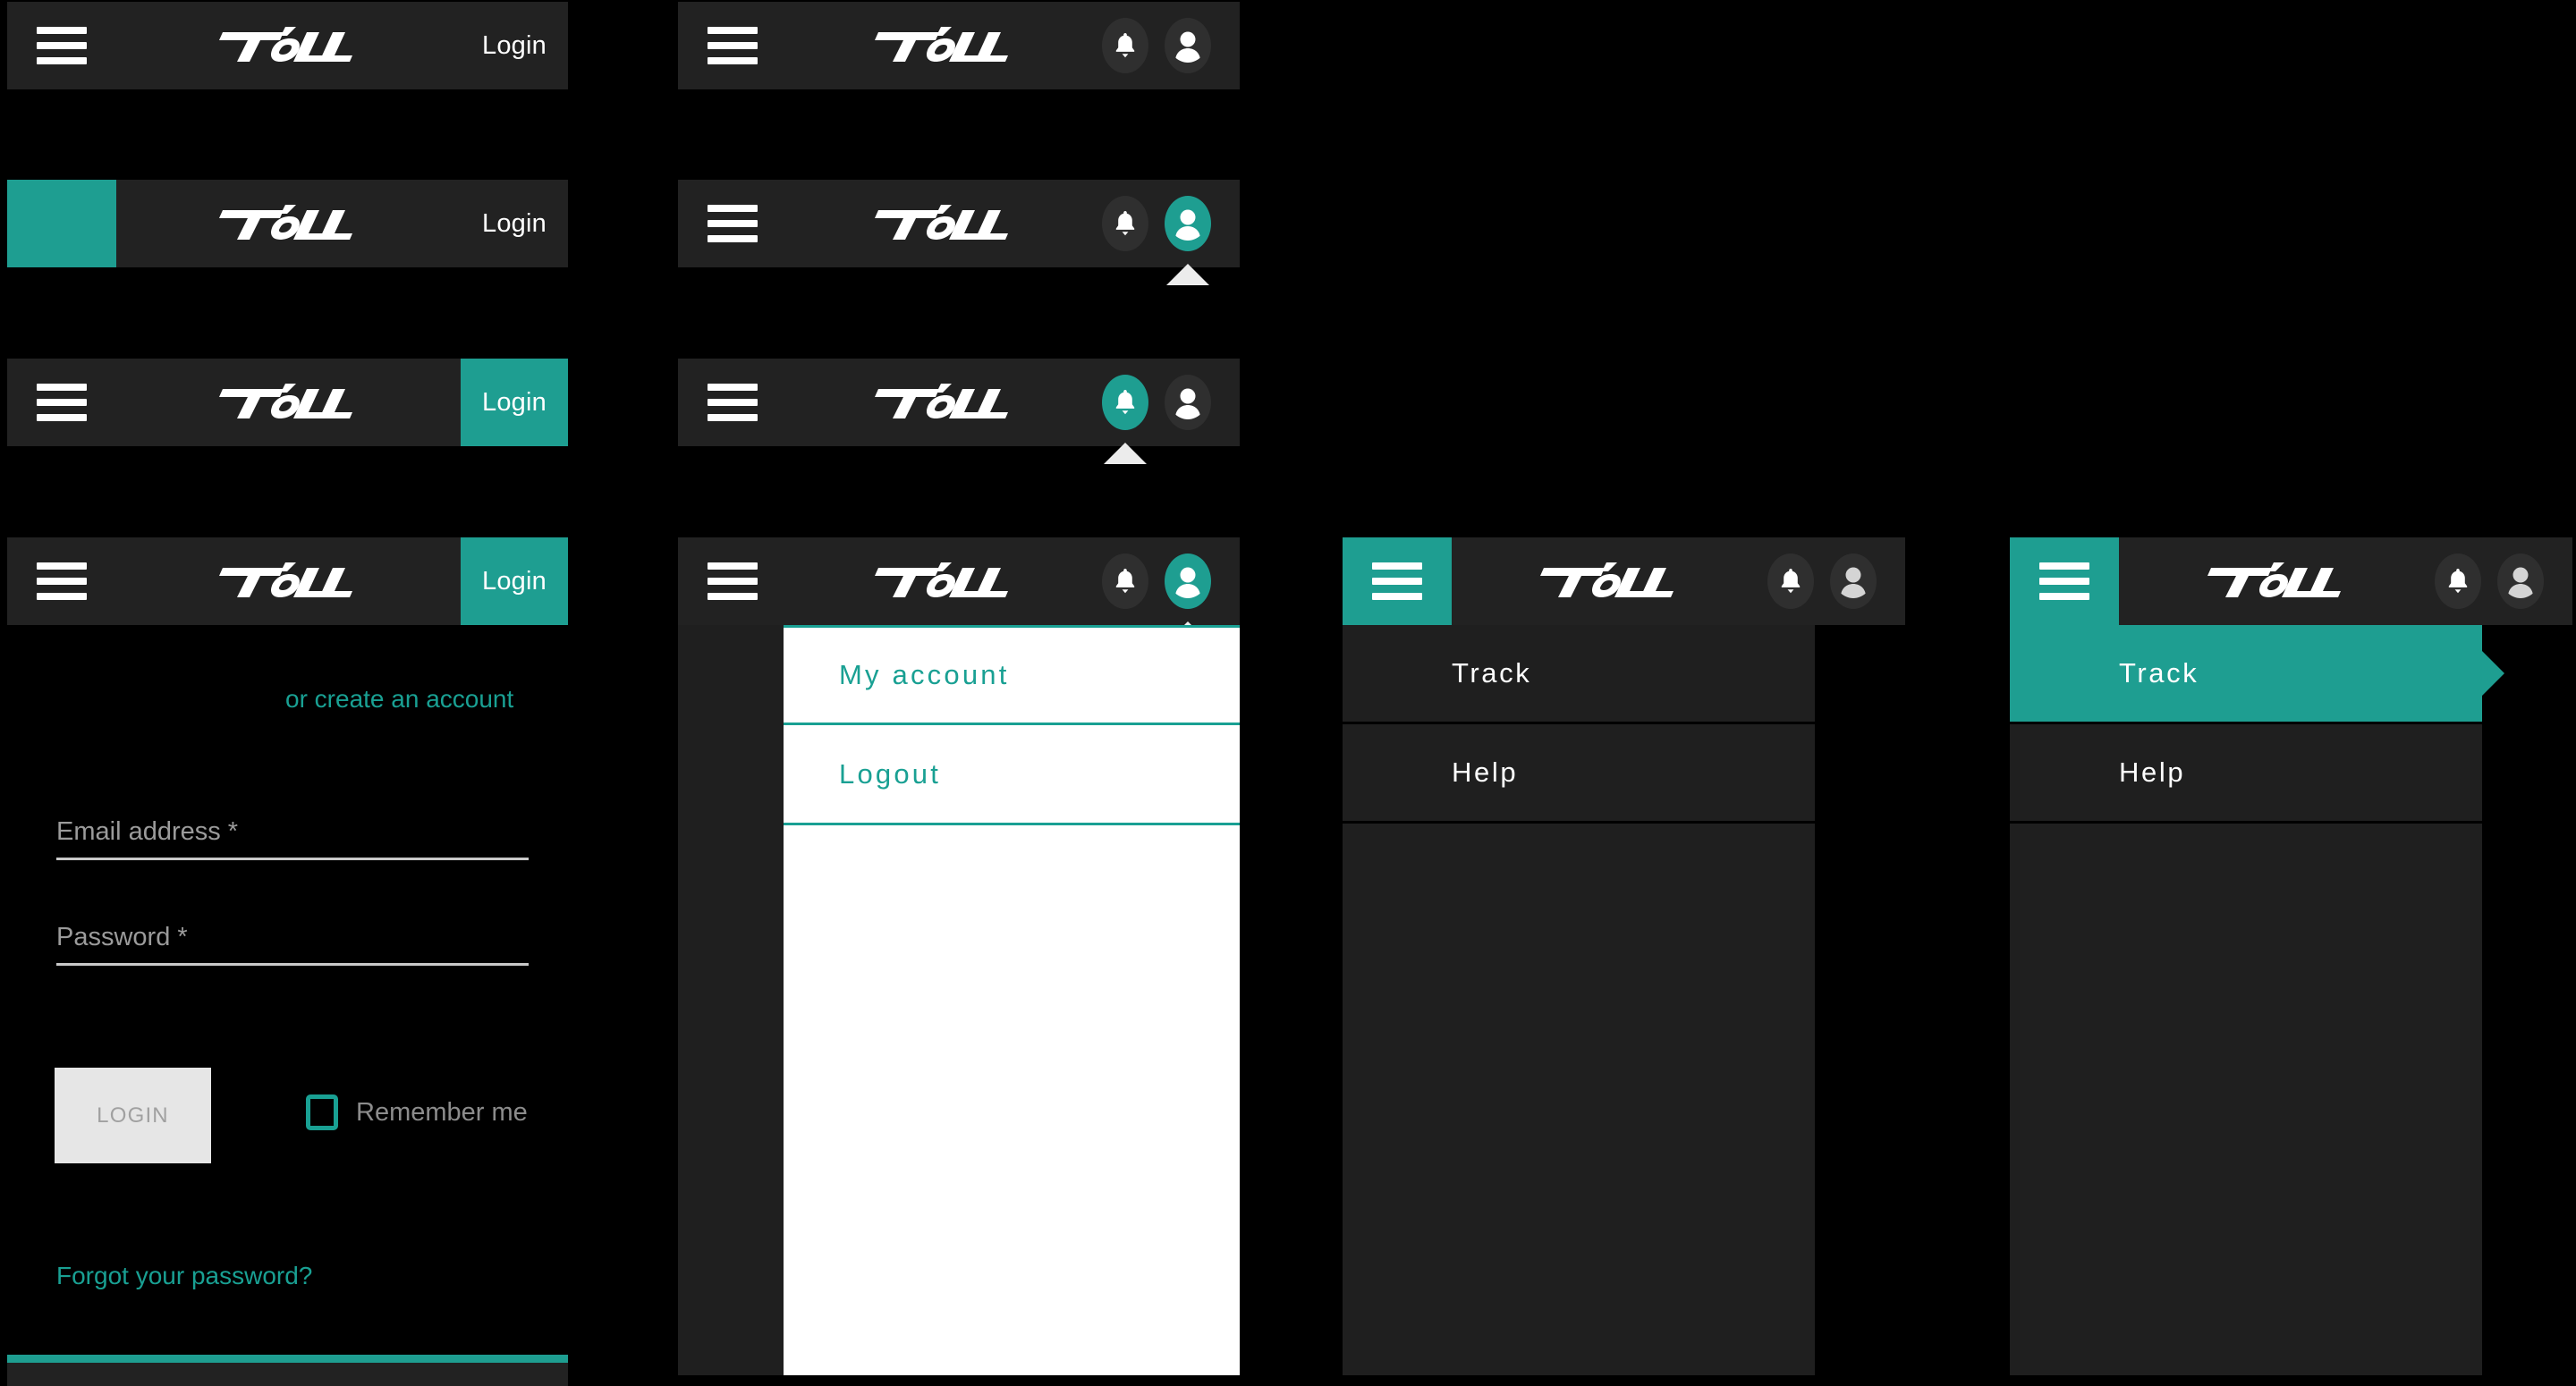  I want to click on nav-dropdown-menu: Track Help, so click(1579, 1000).